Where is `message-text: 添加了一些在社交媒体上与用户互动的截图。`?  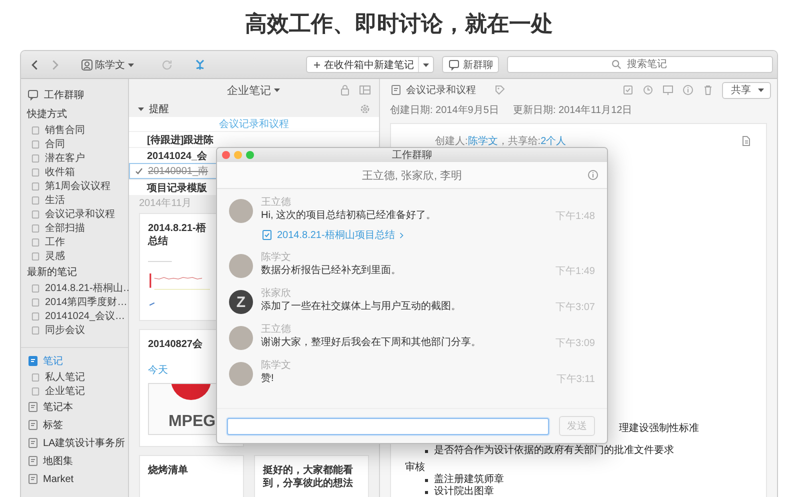 message-text: 添加了一些在社交媒体上与用户互动的截图。 is located at coordinates (361, 306).